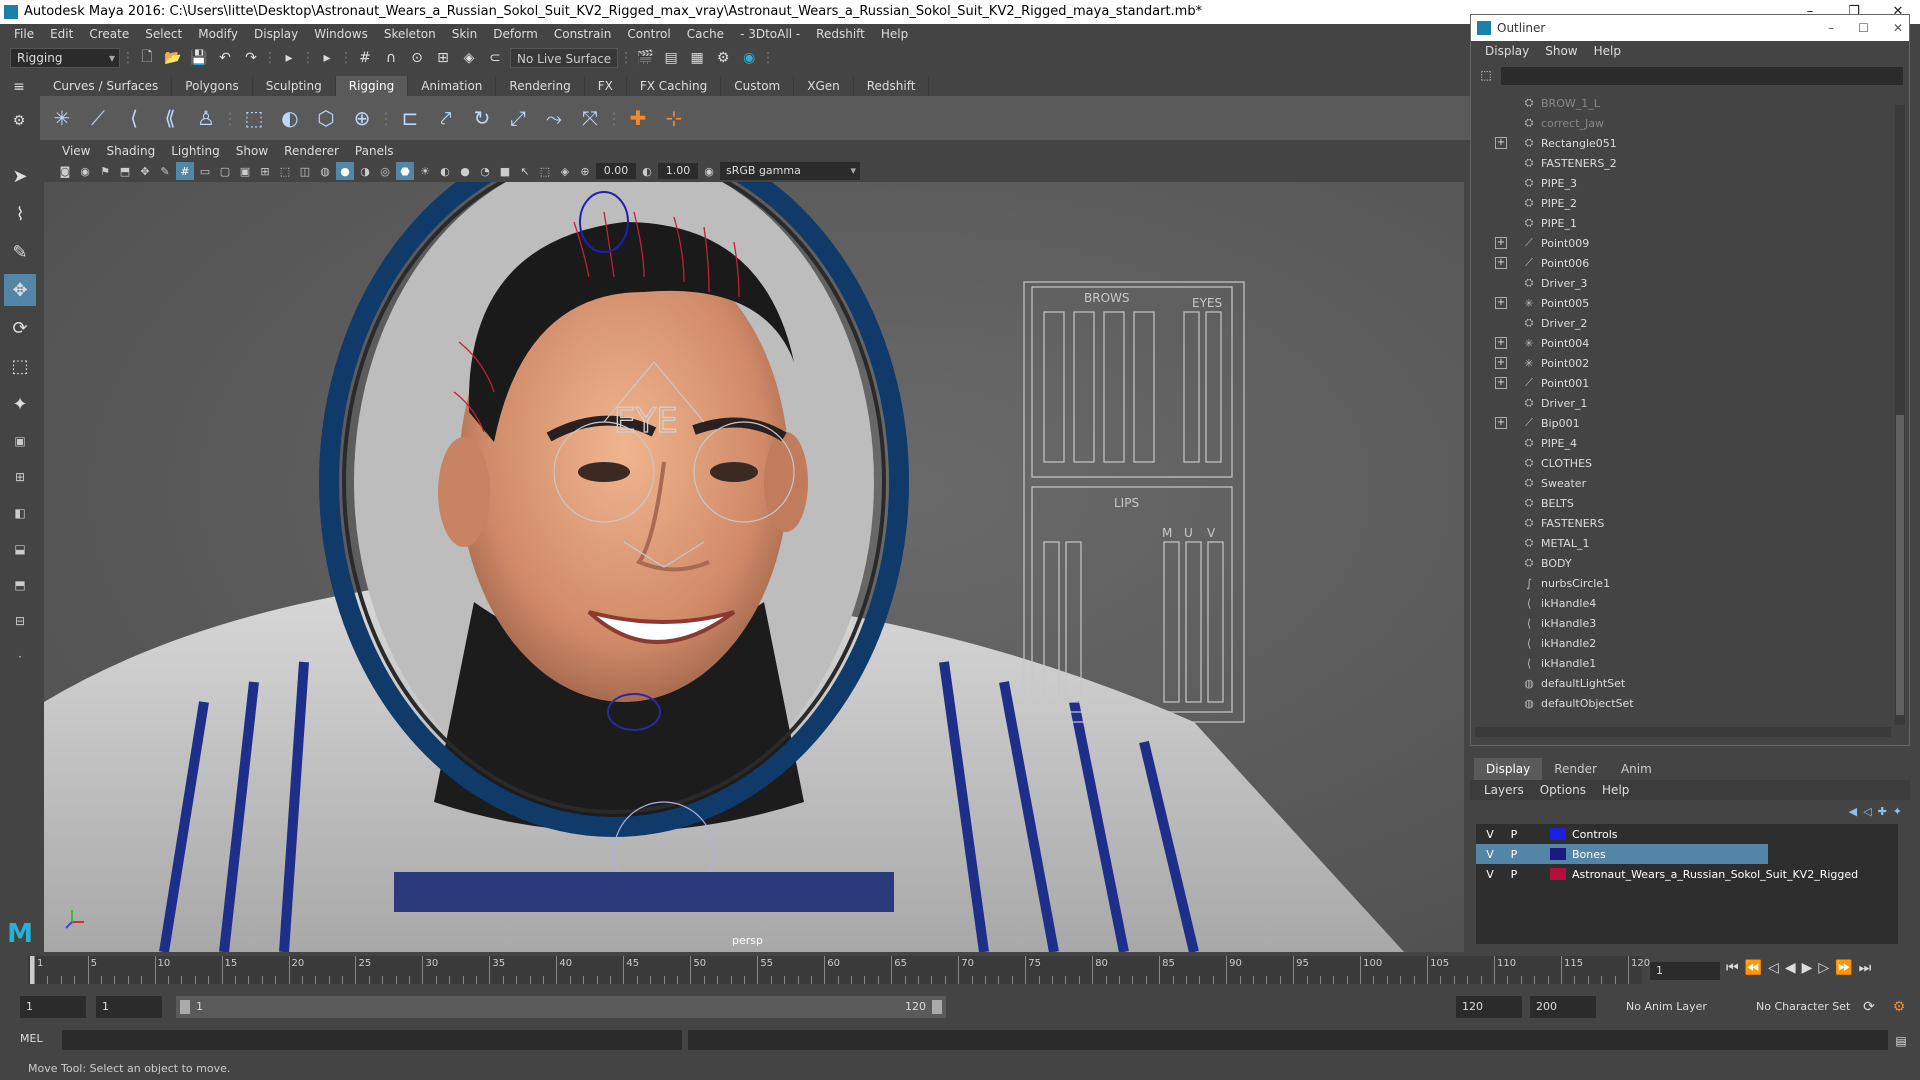 The height and width of the screenshot is (1080, 1920). I want to click on layout-extra-icon: ⊟, so click(20, 621).